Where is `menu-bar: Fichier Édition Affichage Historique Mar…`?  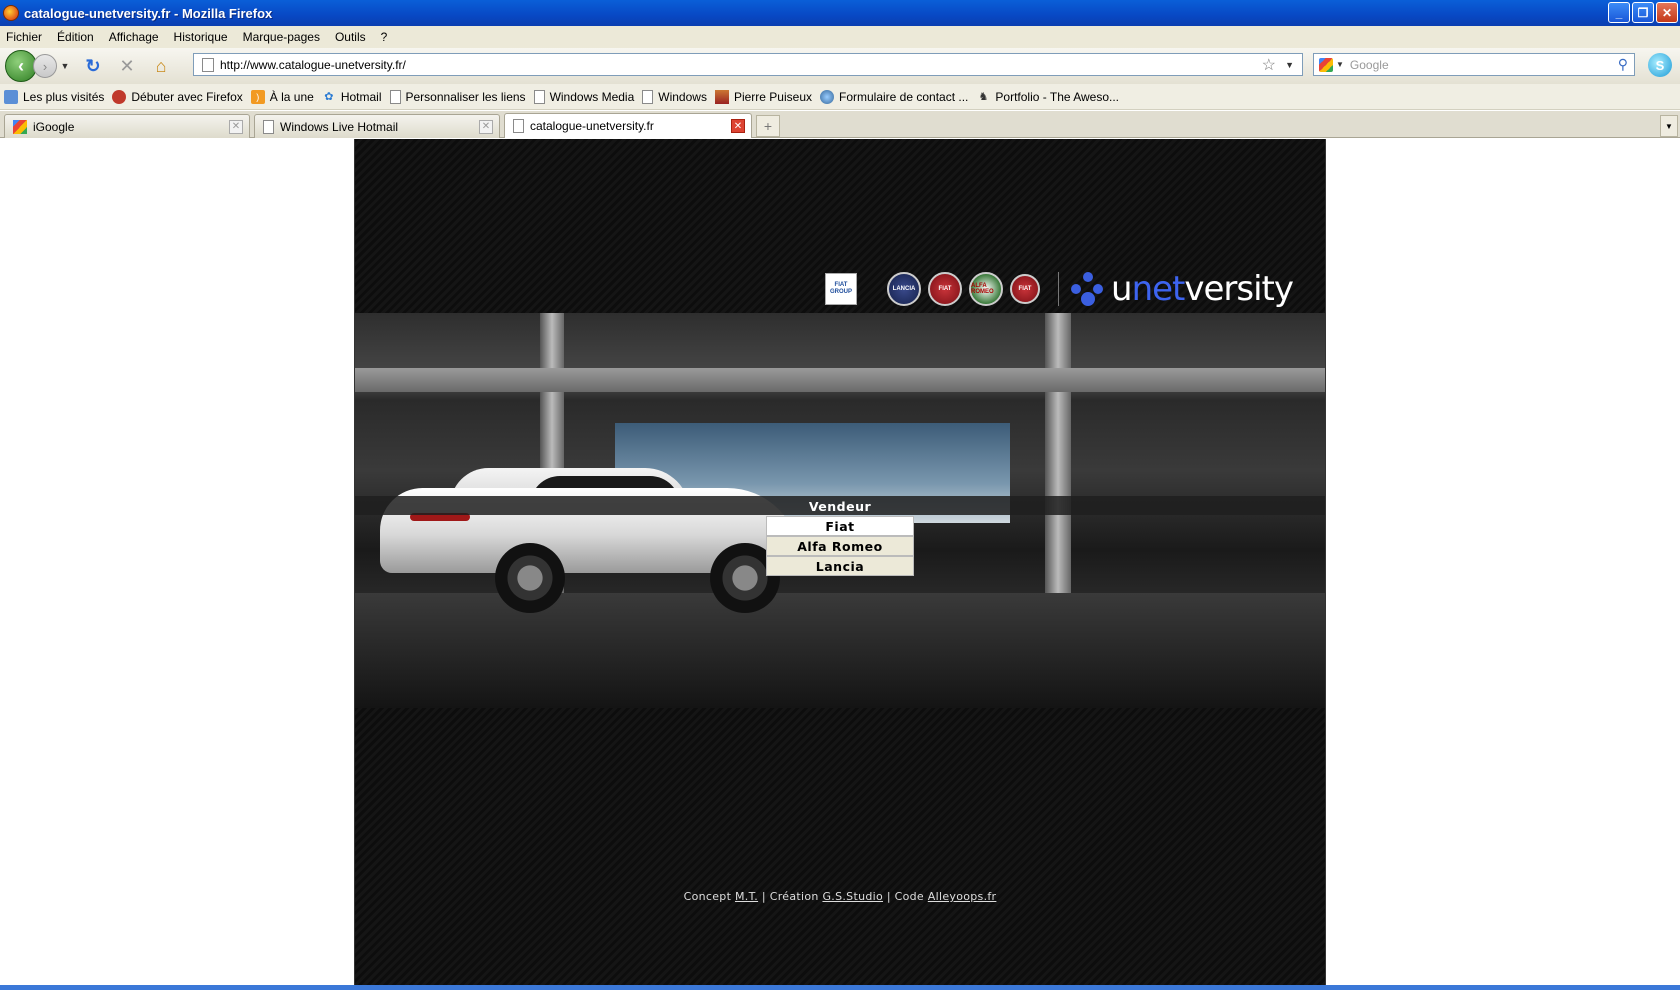 menu-bar: Fichier Édition Affichage Historique Mar… is located at coordinates (840, 37).